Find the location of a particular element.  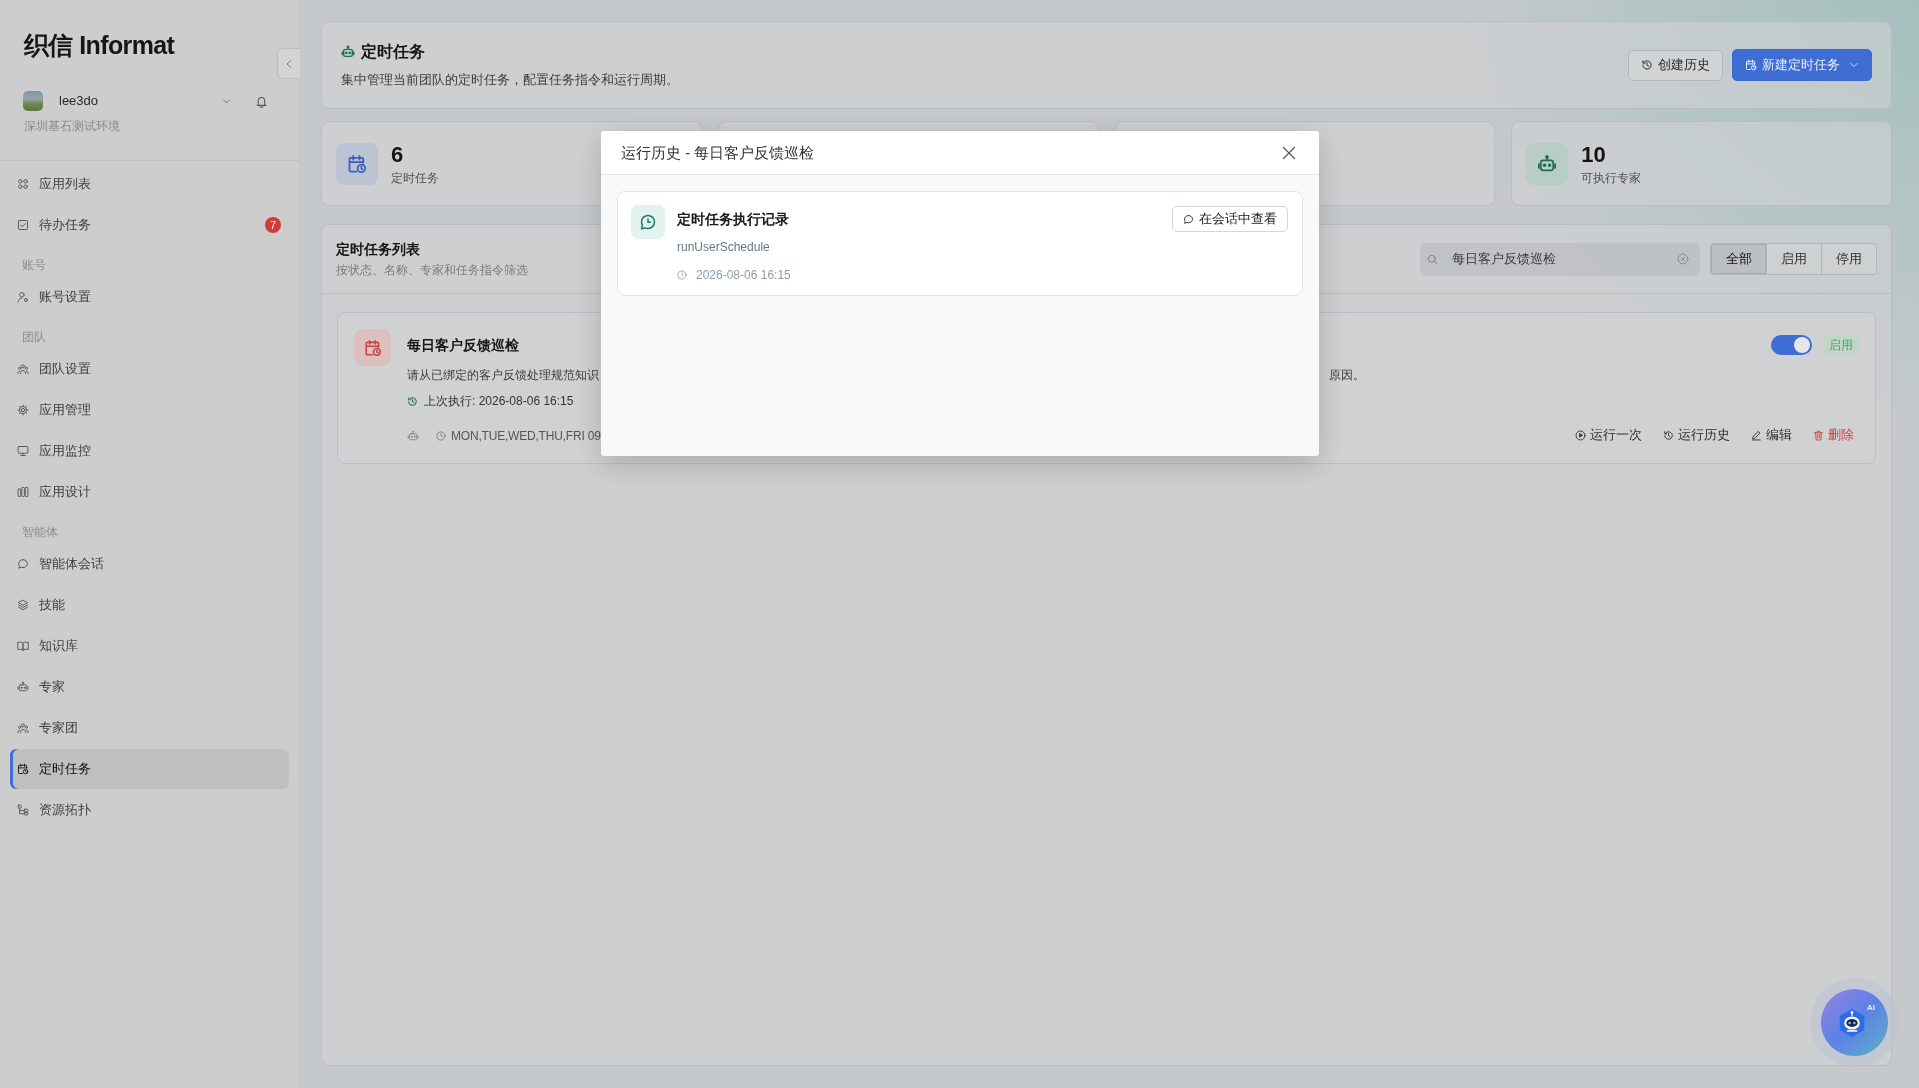

play-icon is located at coordinates (1580, 435).